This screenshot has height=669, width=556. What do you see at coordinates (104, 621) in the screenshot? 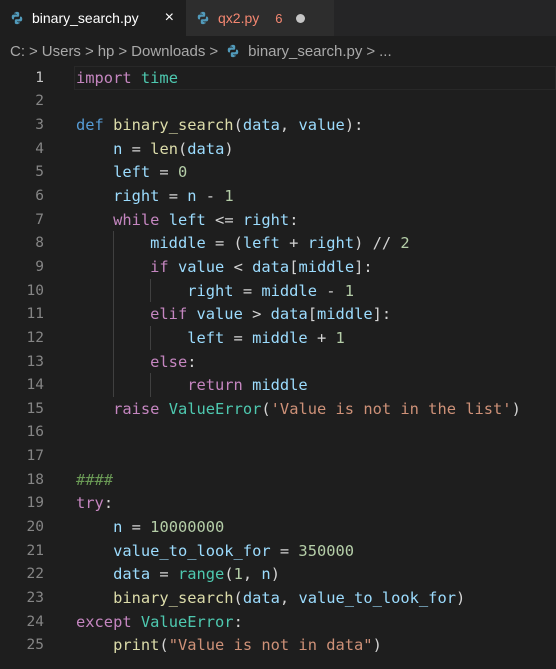
I see `code-token: except` at bounding box center [104, 621].